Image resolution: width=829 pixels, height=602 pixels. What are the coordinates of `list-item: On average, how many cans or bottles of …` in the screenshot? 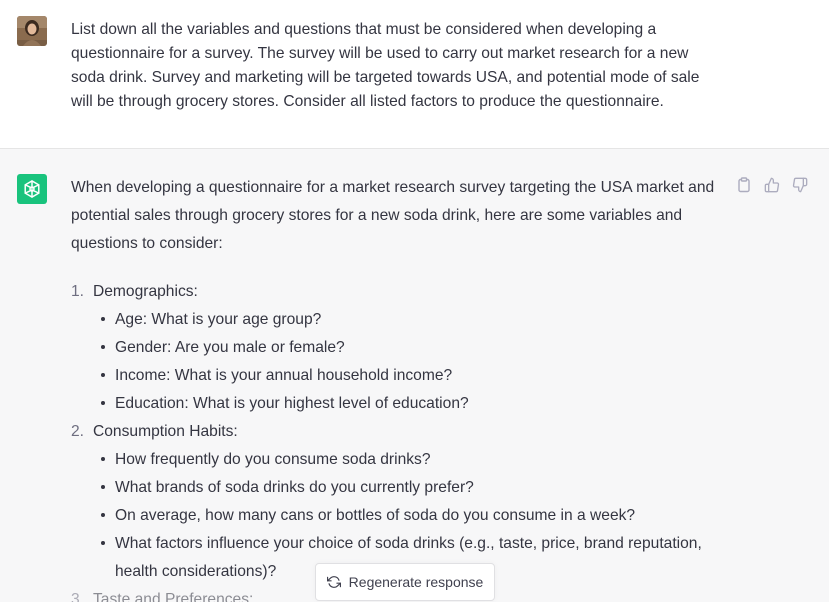 It's located at (401, 516).